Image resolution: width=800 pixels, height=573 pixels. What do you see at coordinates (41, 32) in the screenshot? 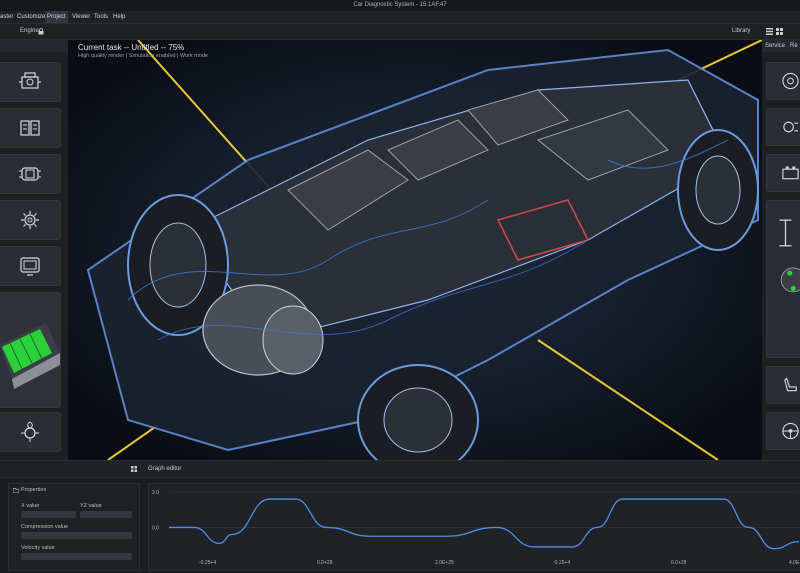
I see `lock-icon` at bounding box center [41, 32].